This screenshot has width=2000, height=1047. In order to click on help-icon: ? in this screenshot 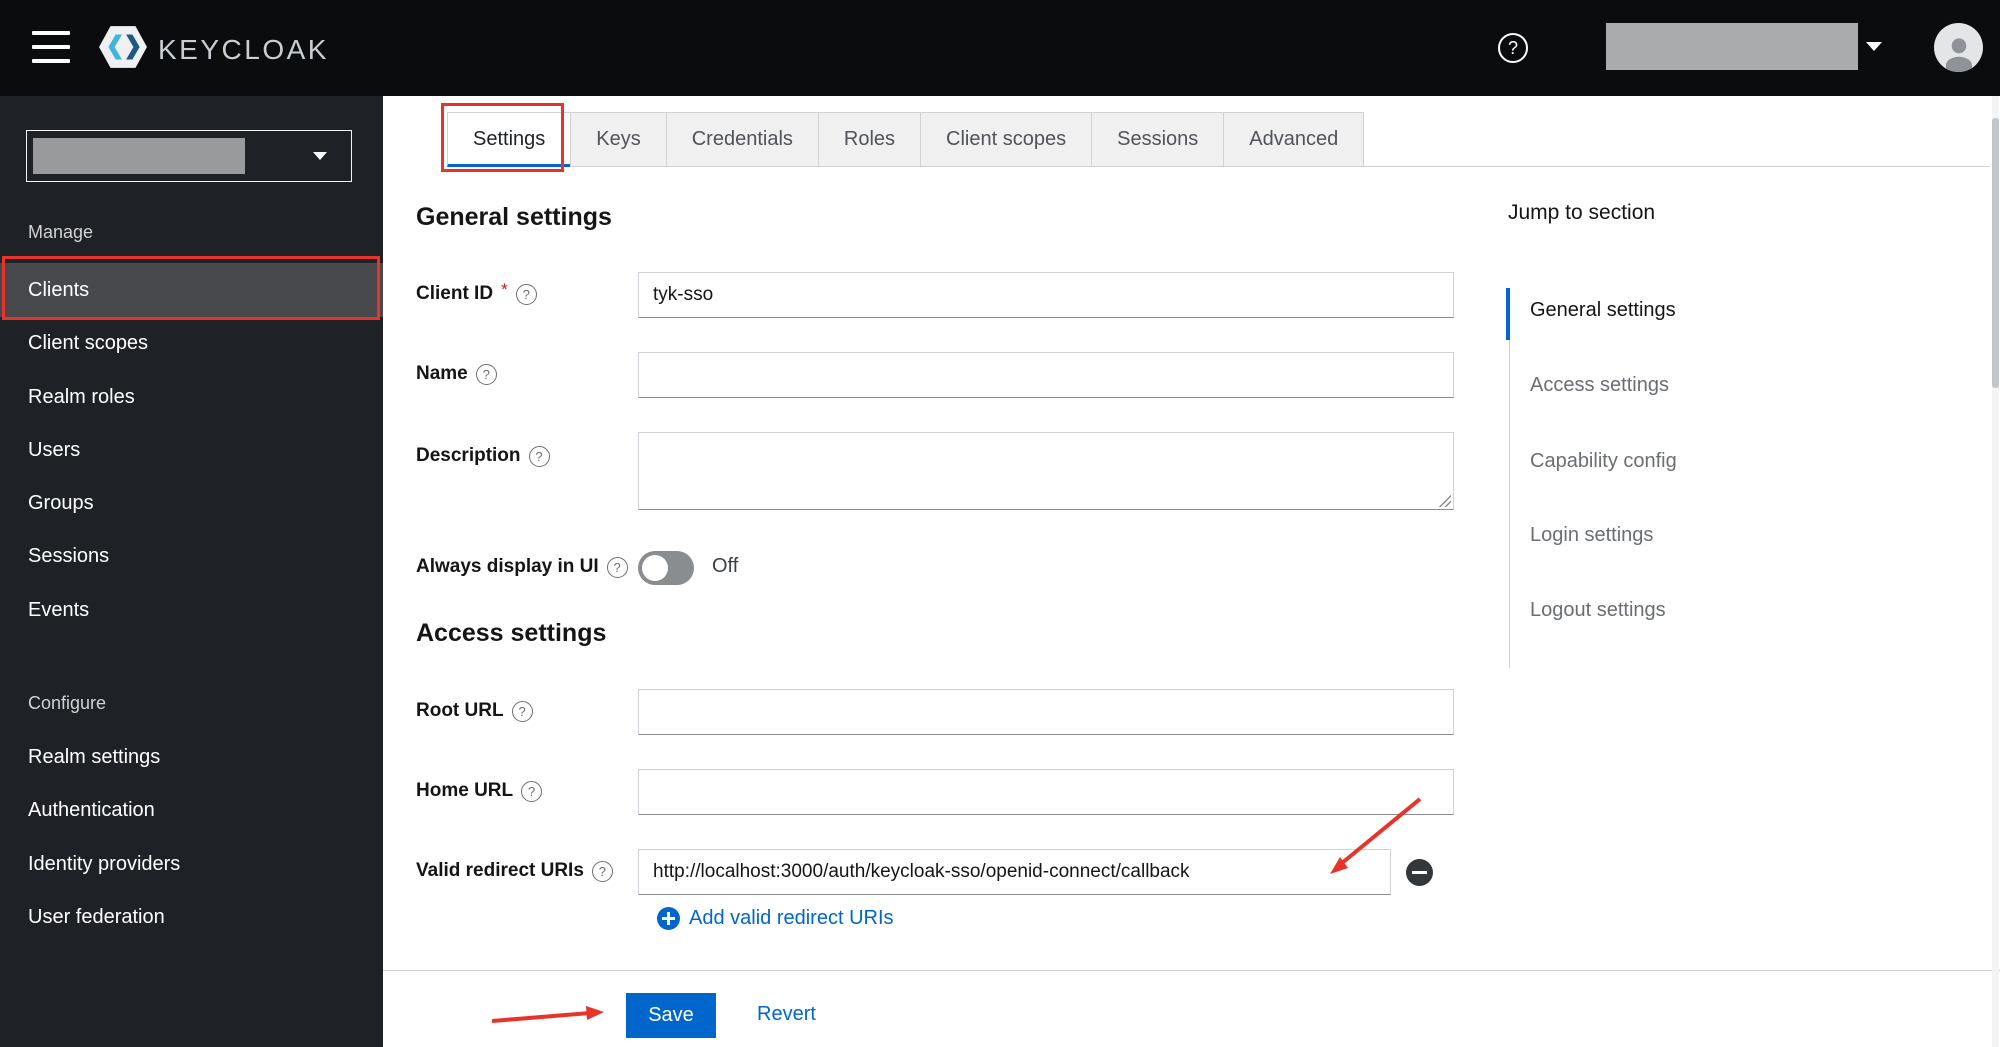, I will do `click(1513, 48)`.